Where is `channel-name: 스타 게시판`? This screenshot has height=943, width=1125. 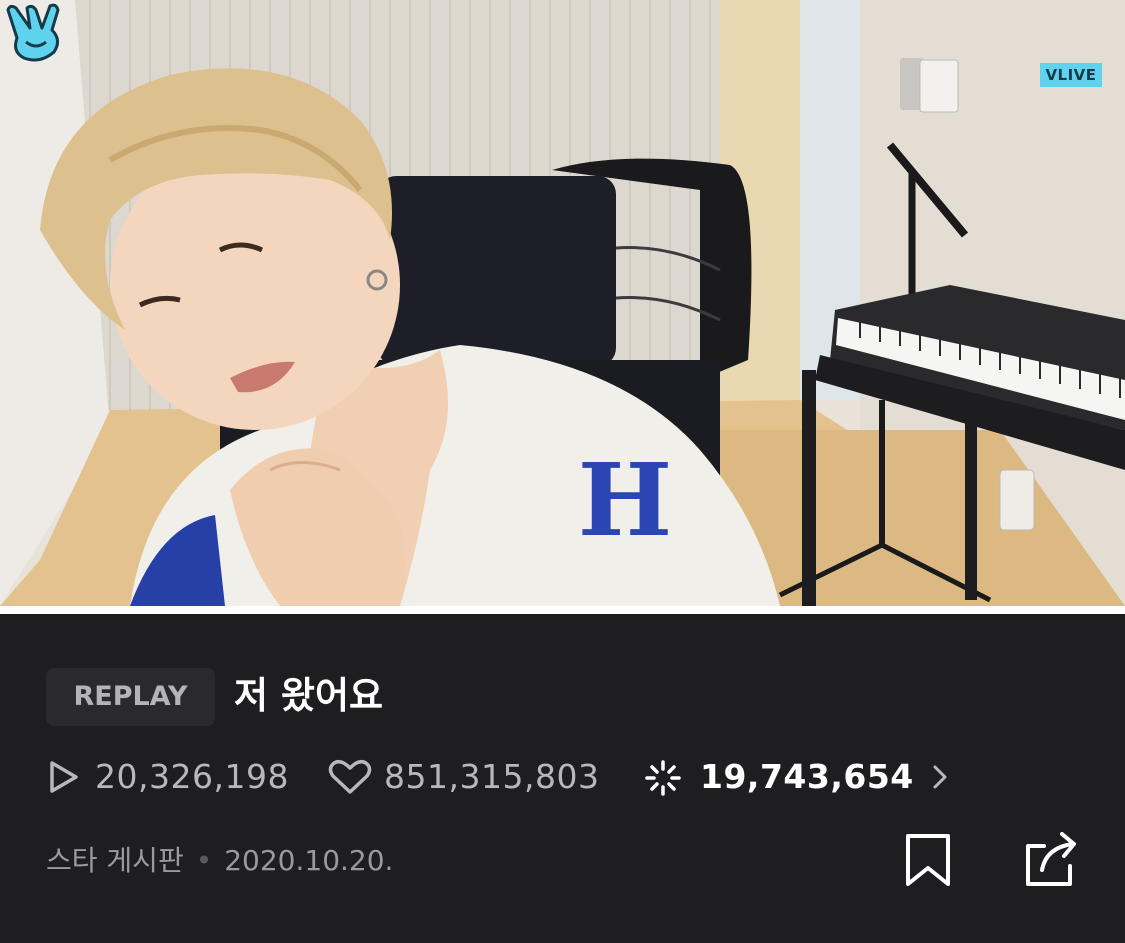
channel-name: 스타 게시판 is located at coordinates (115, 860).